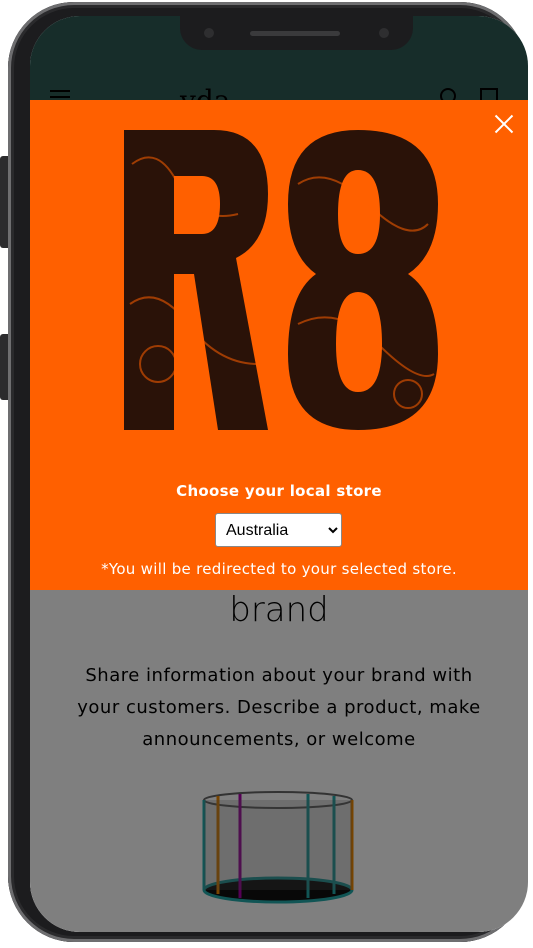 The height and width of the screenshot is (948, 533). I want to click on phone-notch, so click(296, 33).